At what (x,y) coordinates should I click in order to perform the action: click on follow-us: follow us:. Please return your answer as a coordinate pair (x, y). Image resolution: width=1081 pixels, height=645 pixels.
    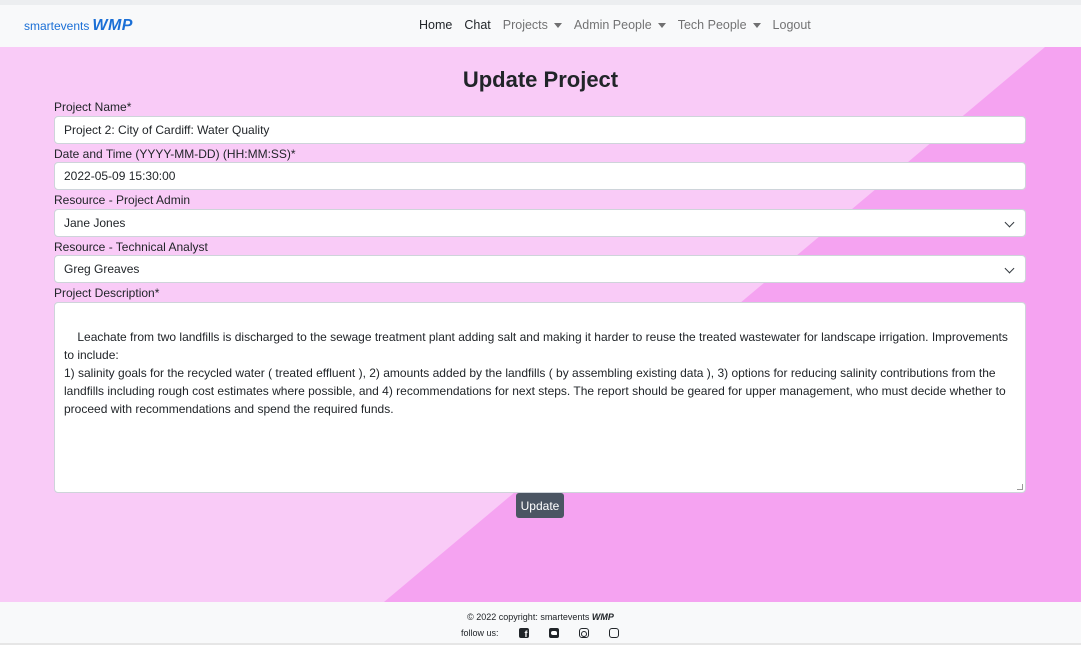
    Looking at the image, I should click on (540, 633).